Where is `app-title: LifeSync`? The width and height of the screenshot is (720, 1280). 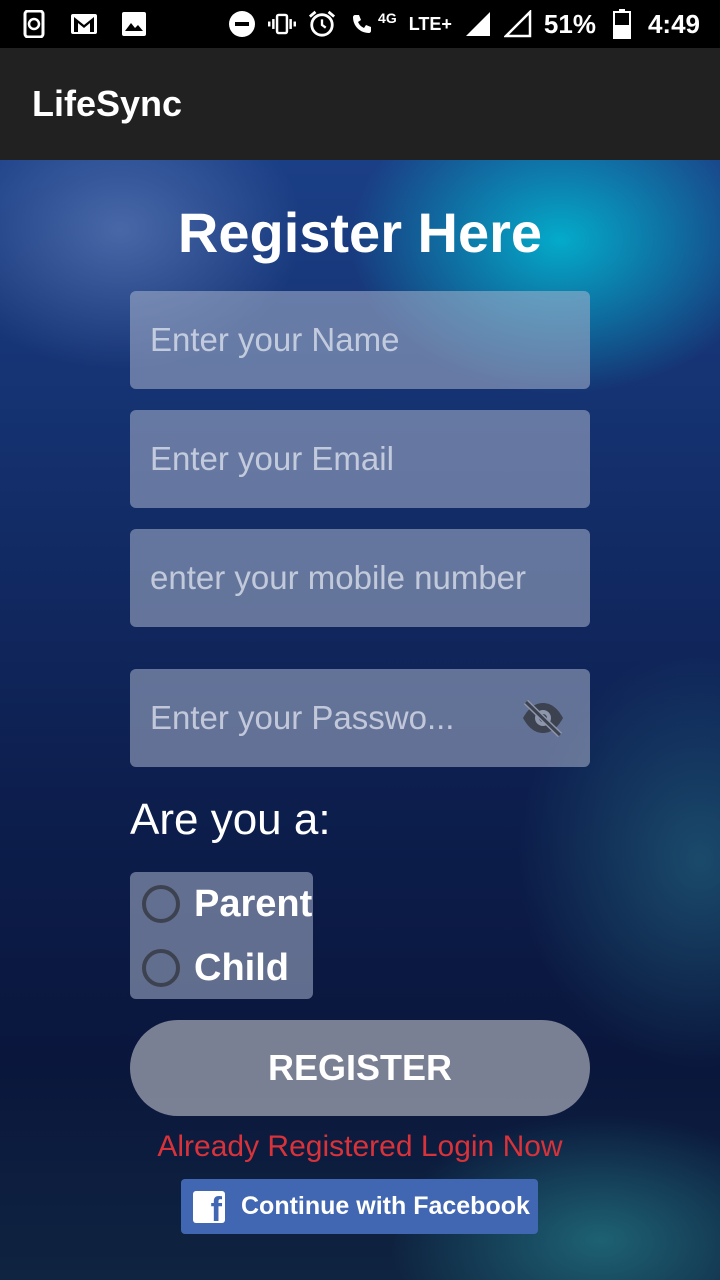 app-title: LifeSync is located at coordinates (107, 103).